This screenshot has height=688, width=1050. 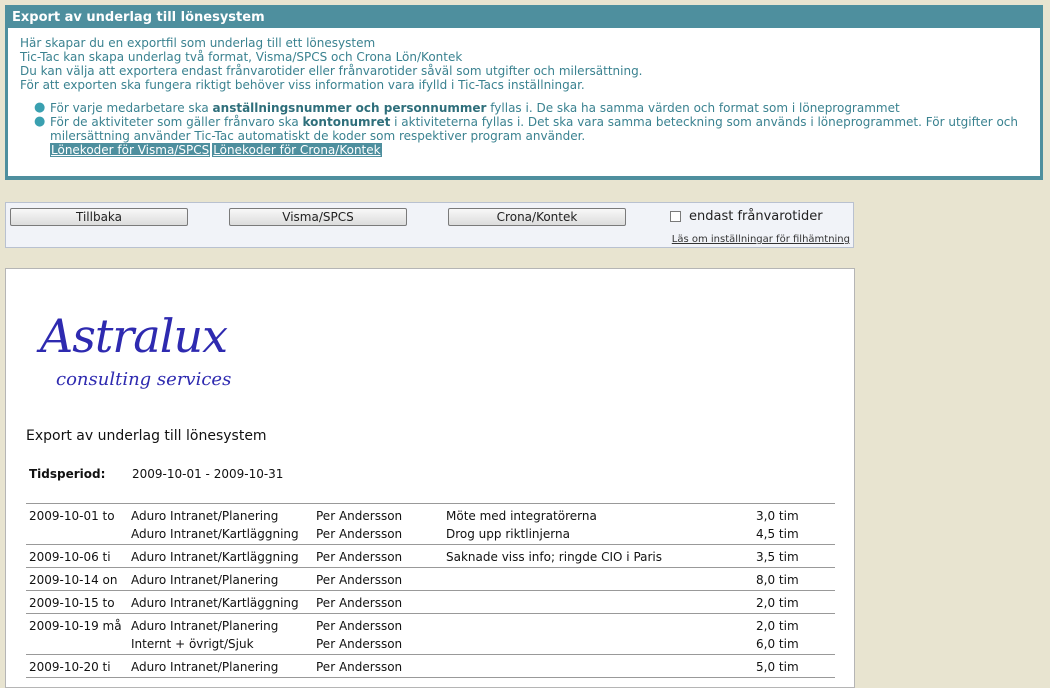 What do you see at coordinates (521, 516) in the screenshot?
I see `entry-note: Möte med integratörerna` at bounding box center [521, 516].